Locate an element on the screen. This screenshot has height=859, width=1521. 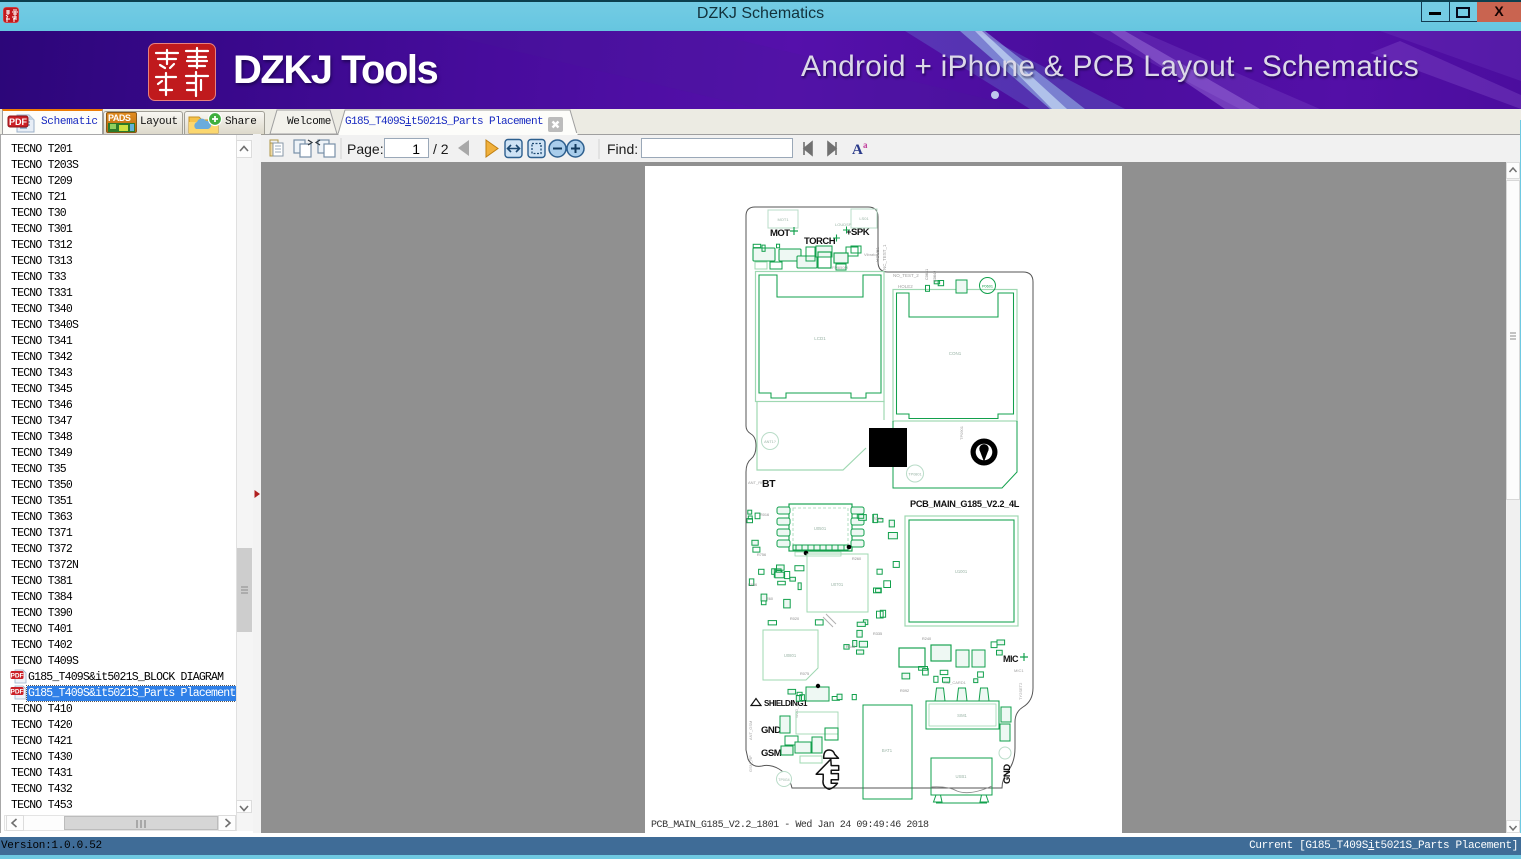
svg-text: +SPK is located at coordinates (858, 232).